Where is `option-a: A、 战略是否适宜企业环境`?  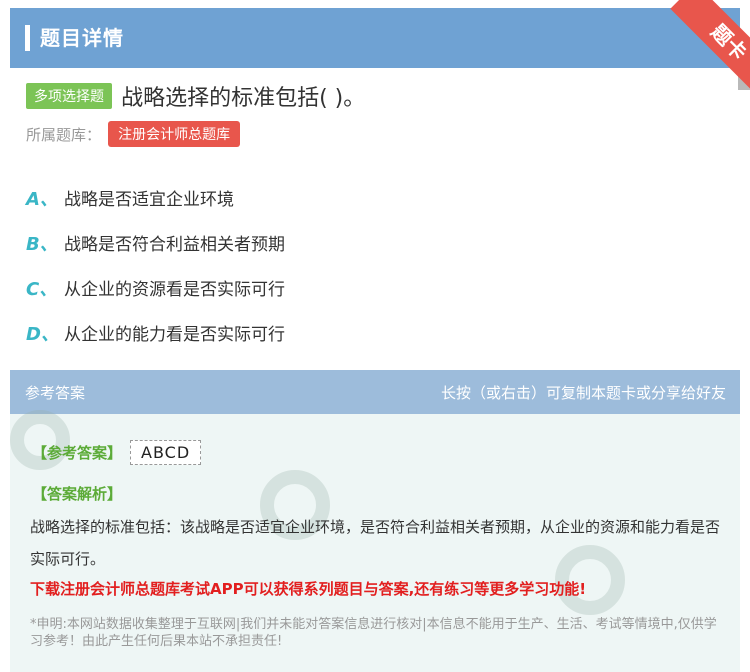 option-a: A、 战略是否适宜企业环境 is located at coordinates (376, 197).